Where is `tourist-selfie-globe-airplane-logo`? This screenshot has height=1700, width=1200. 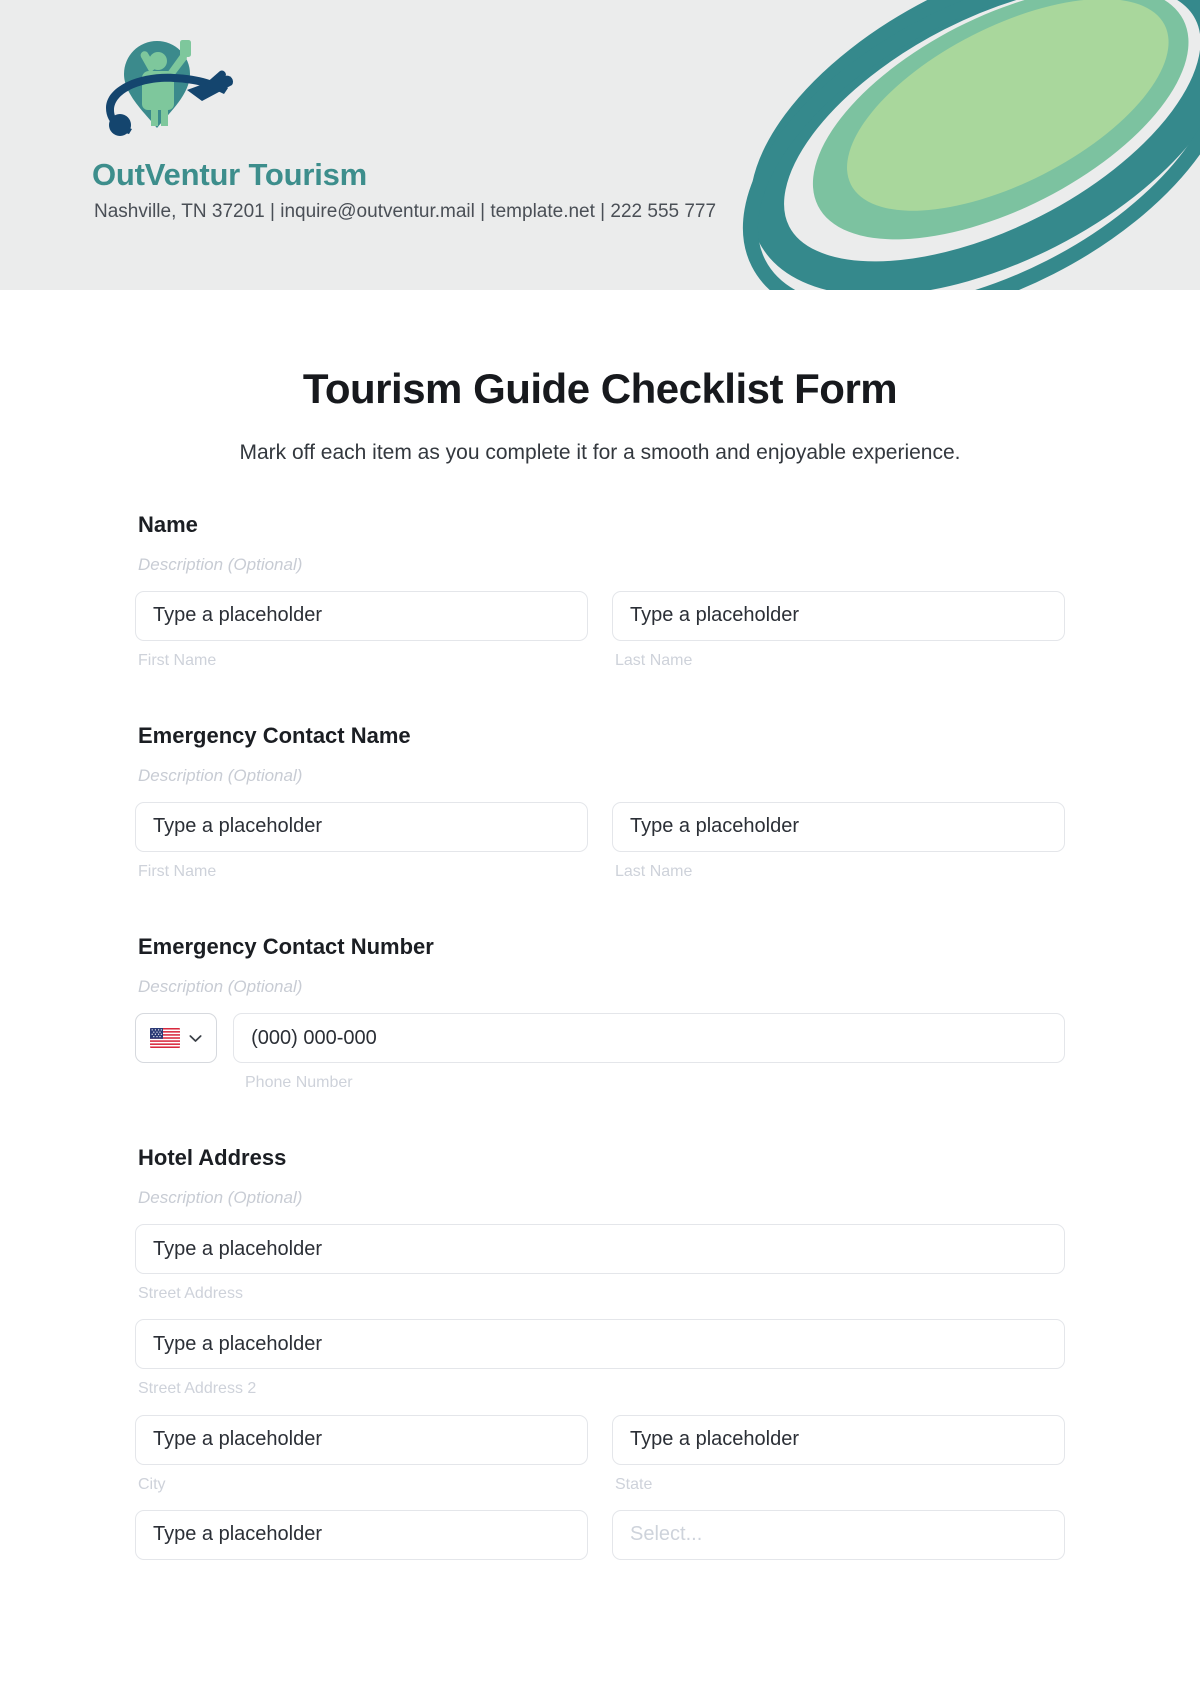 tourist-selfie-globe-airplane-logo is located at coordinates (170, 88).